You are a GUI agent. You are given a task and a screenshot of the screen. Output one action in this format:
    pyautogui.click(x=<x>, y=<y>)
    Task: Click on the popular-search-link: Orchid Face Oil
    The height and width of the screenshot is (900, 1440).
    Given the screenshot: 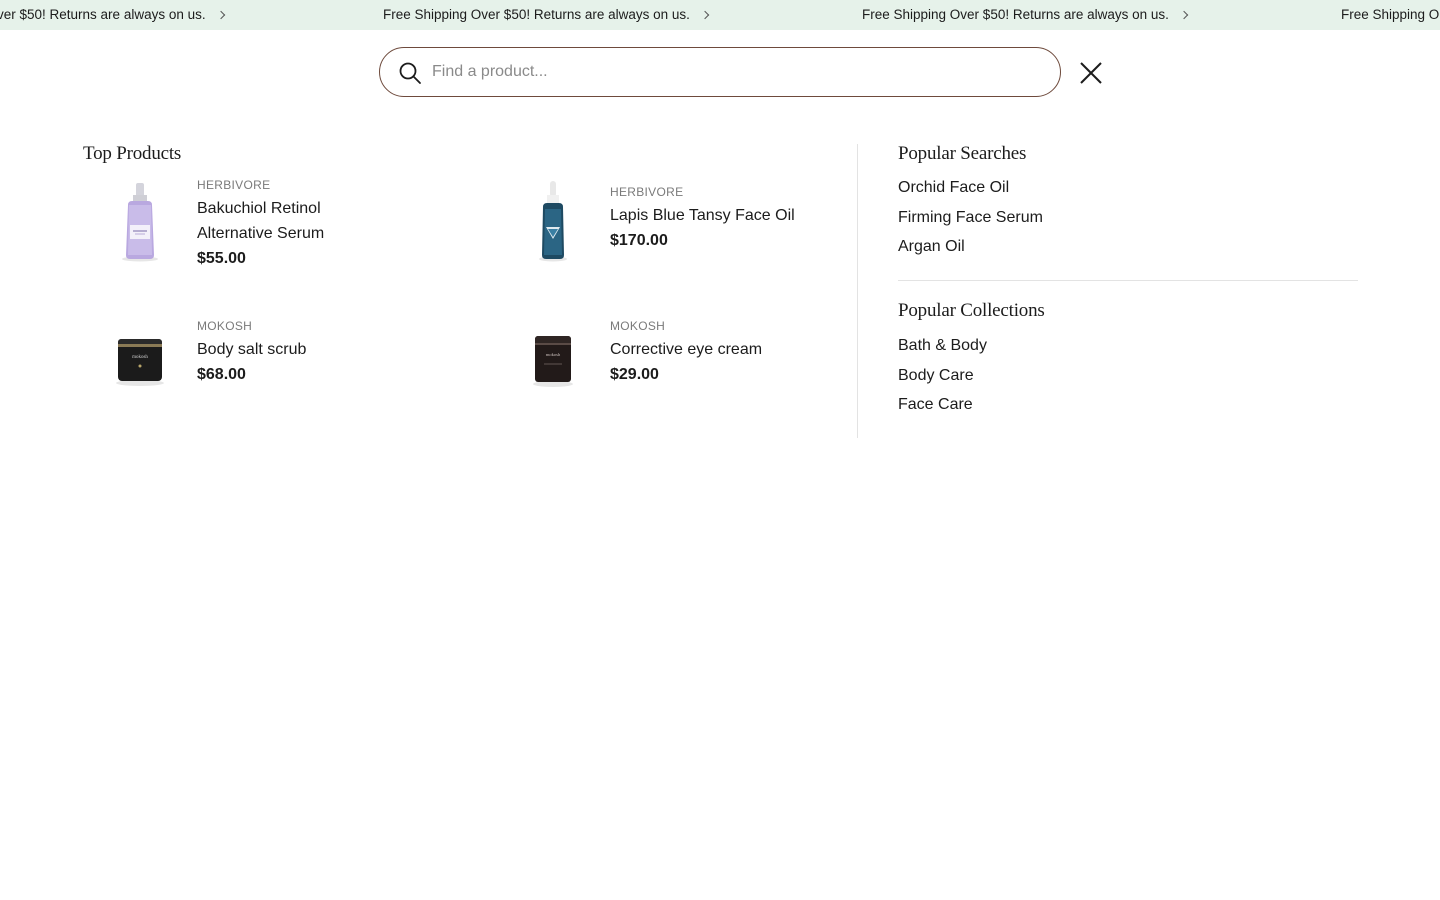 What is the action you would take?
    pyautogui.click(x=970, y=188)
    